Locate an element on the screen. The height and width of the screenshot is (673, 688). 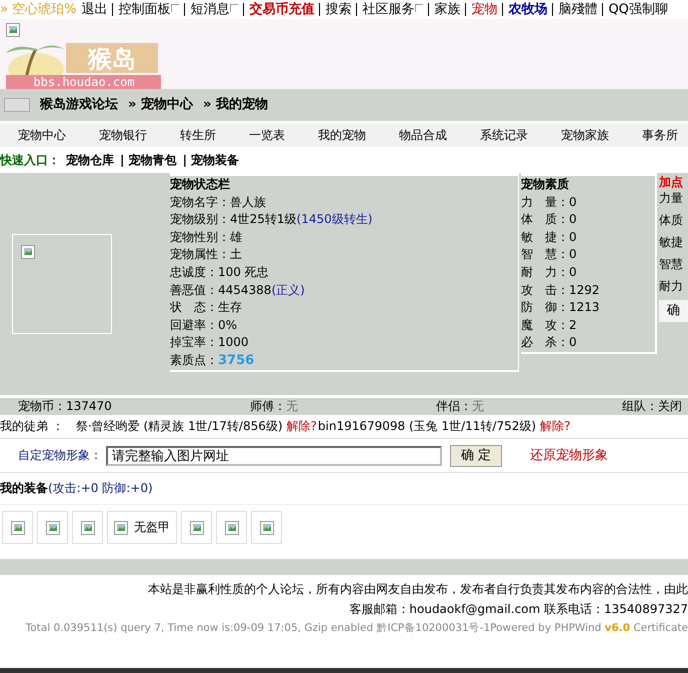
nav-link: 宠物 is located at coordinates (484, 9).